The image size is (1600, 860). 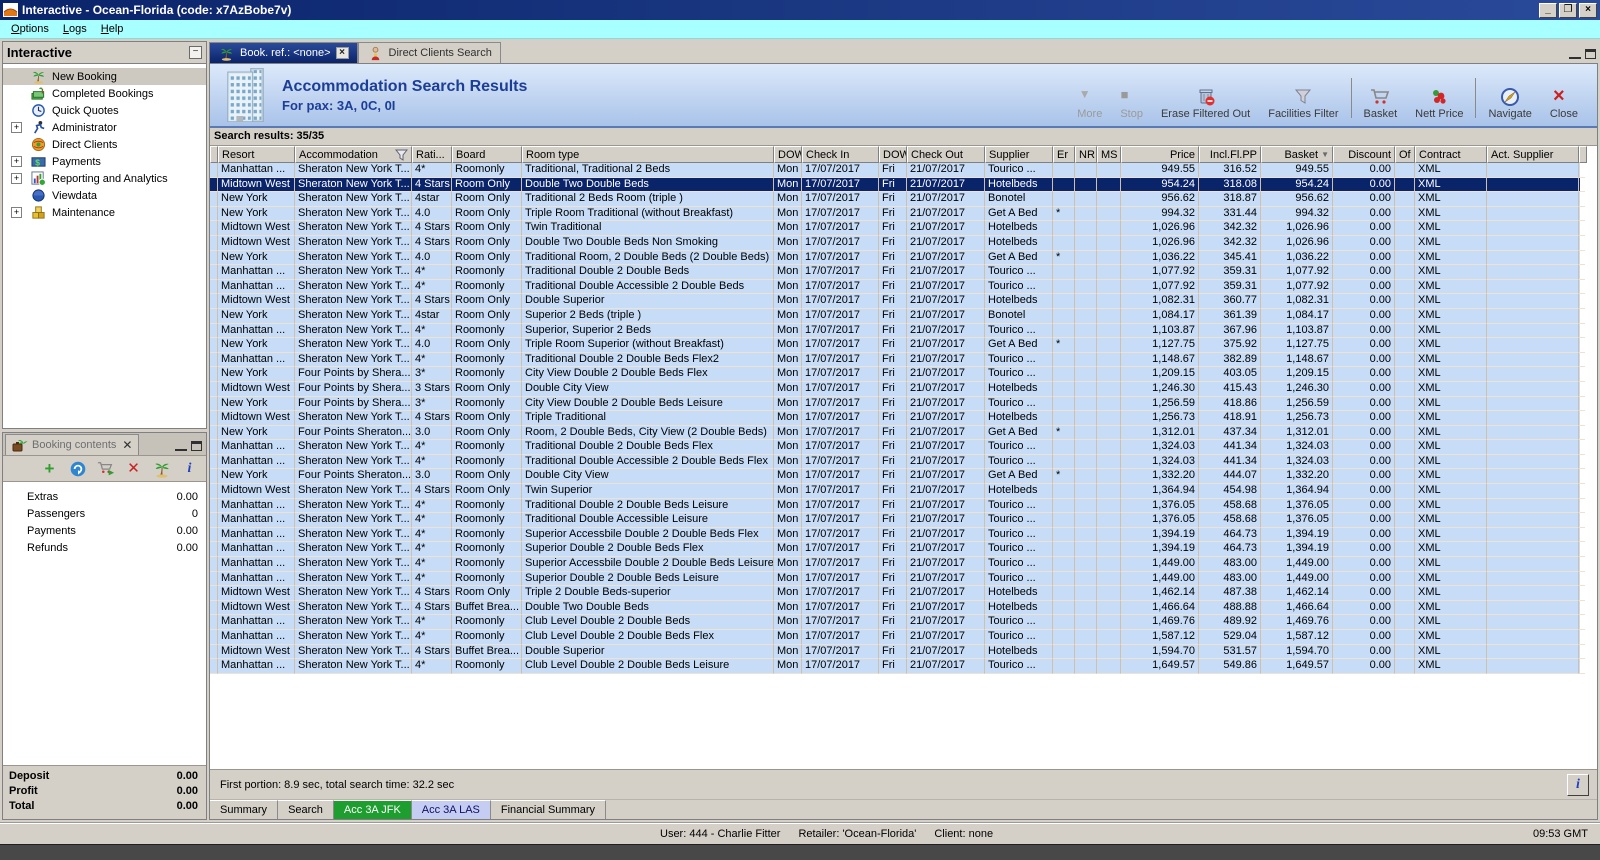 What do you see at coordinates (1568, 10) in the screenshot?
I see `window-restore-button: ❐` at bounding box center [1568, 10].